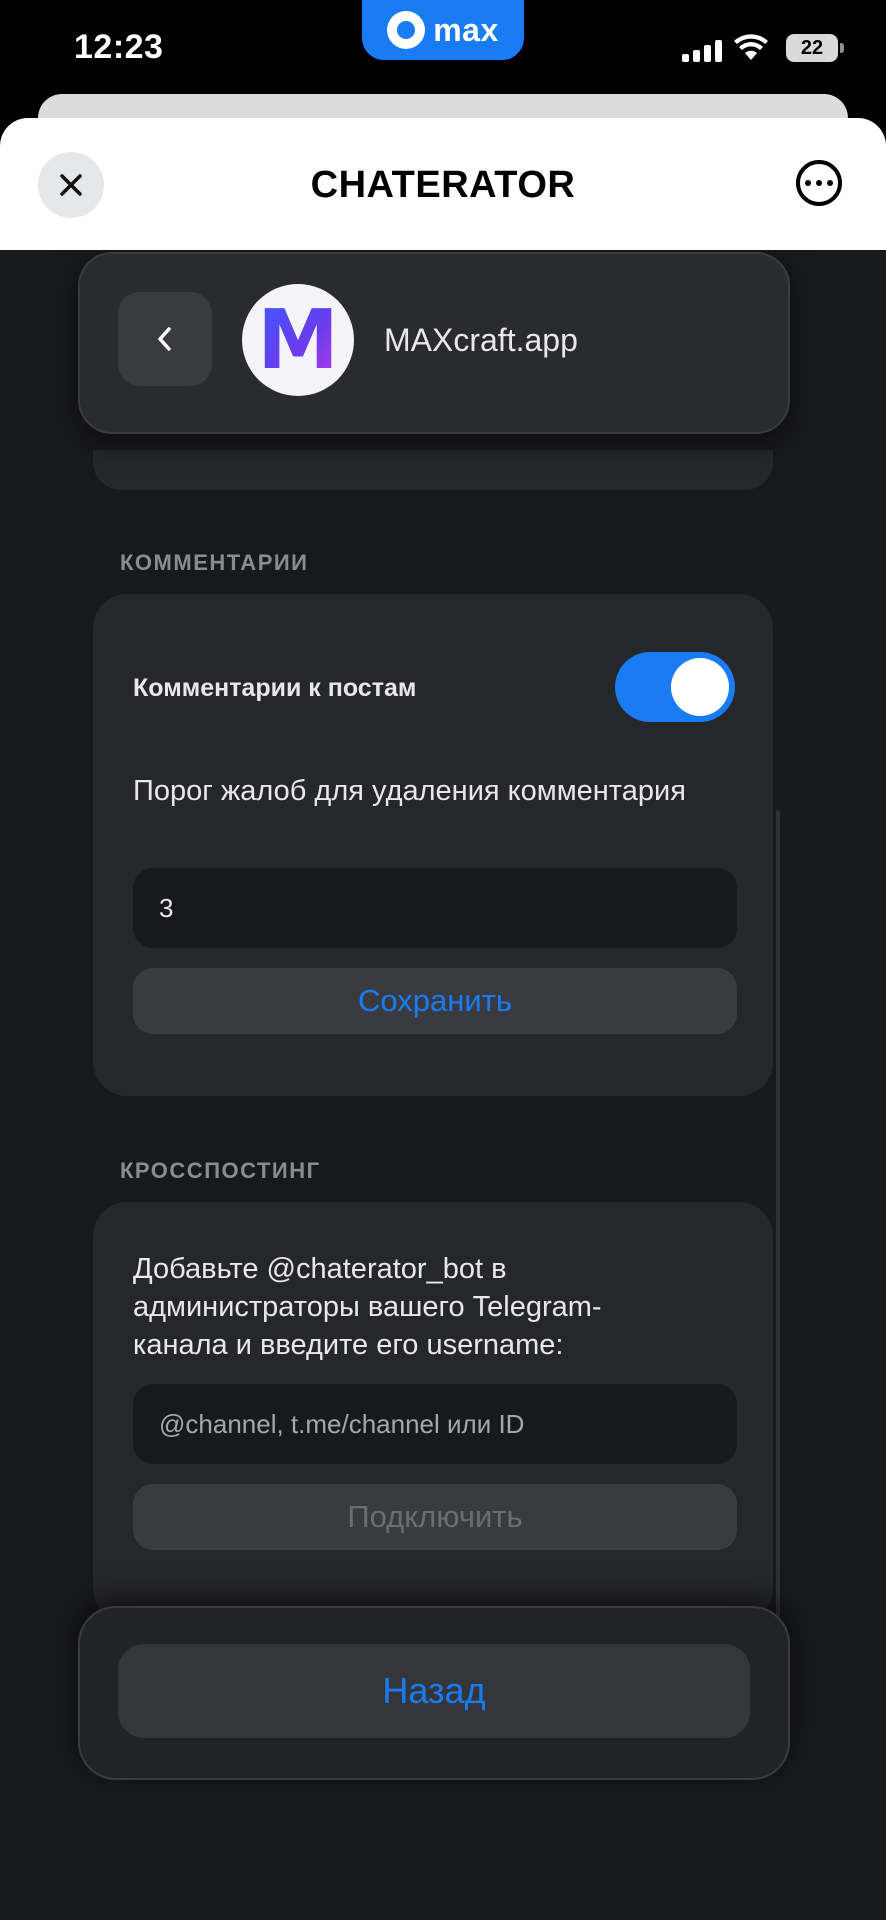 The height and width of the screenshot is (1920, 886). I want to click on app-avatar: M, so click(298, 340).